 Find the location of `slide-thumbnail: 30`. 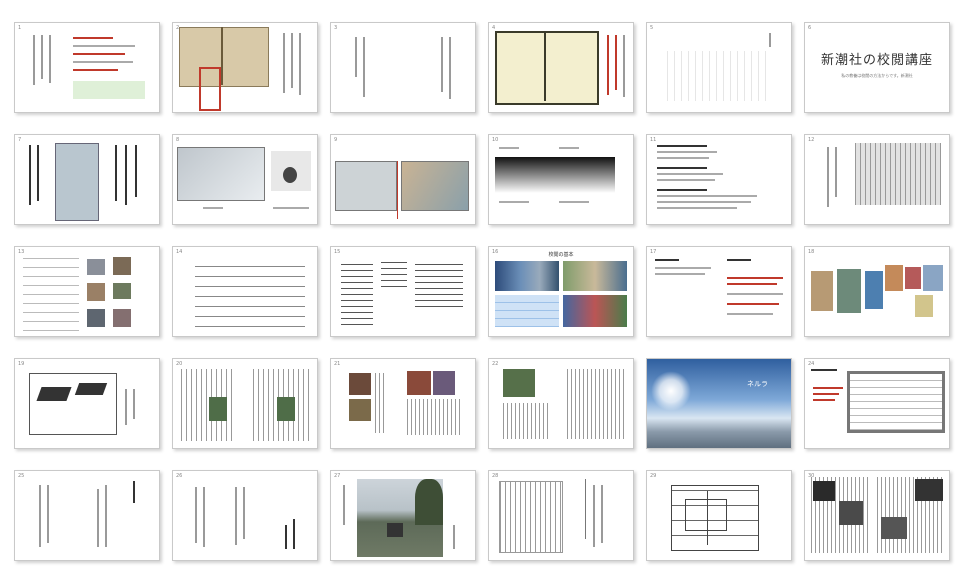

slide-thumbnail: 30 is located at coordinates (877, 515).